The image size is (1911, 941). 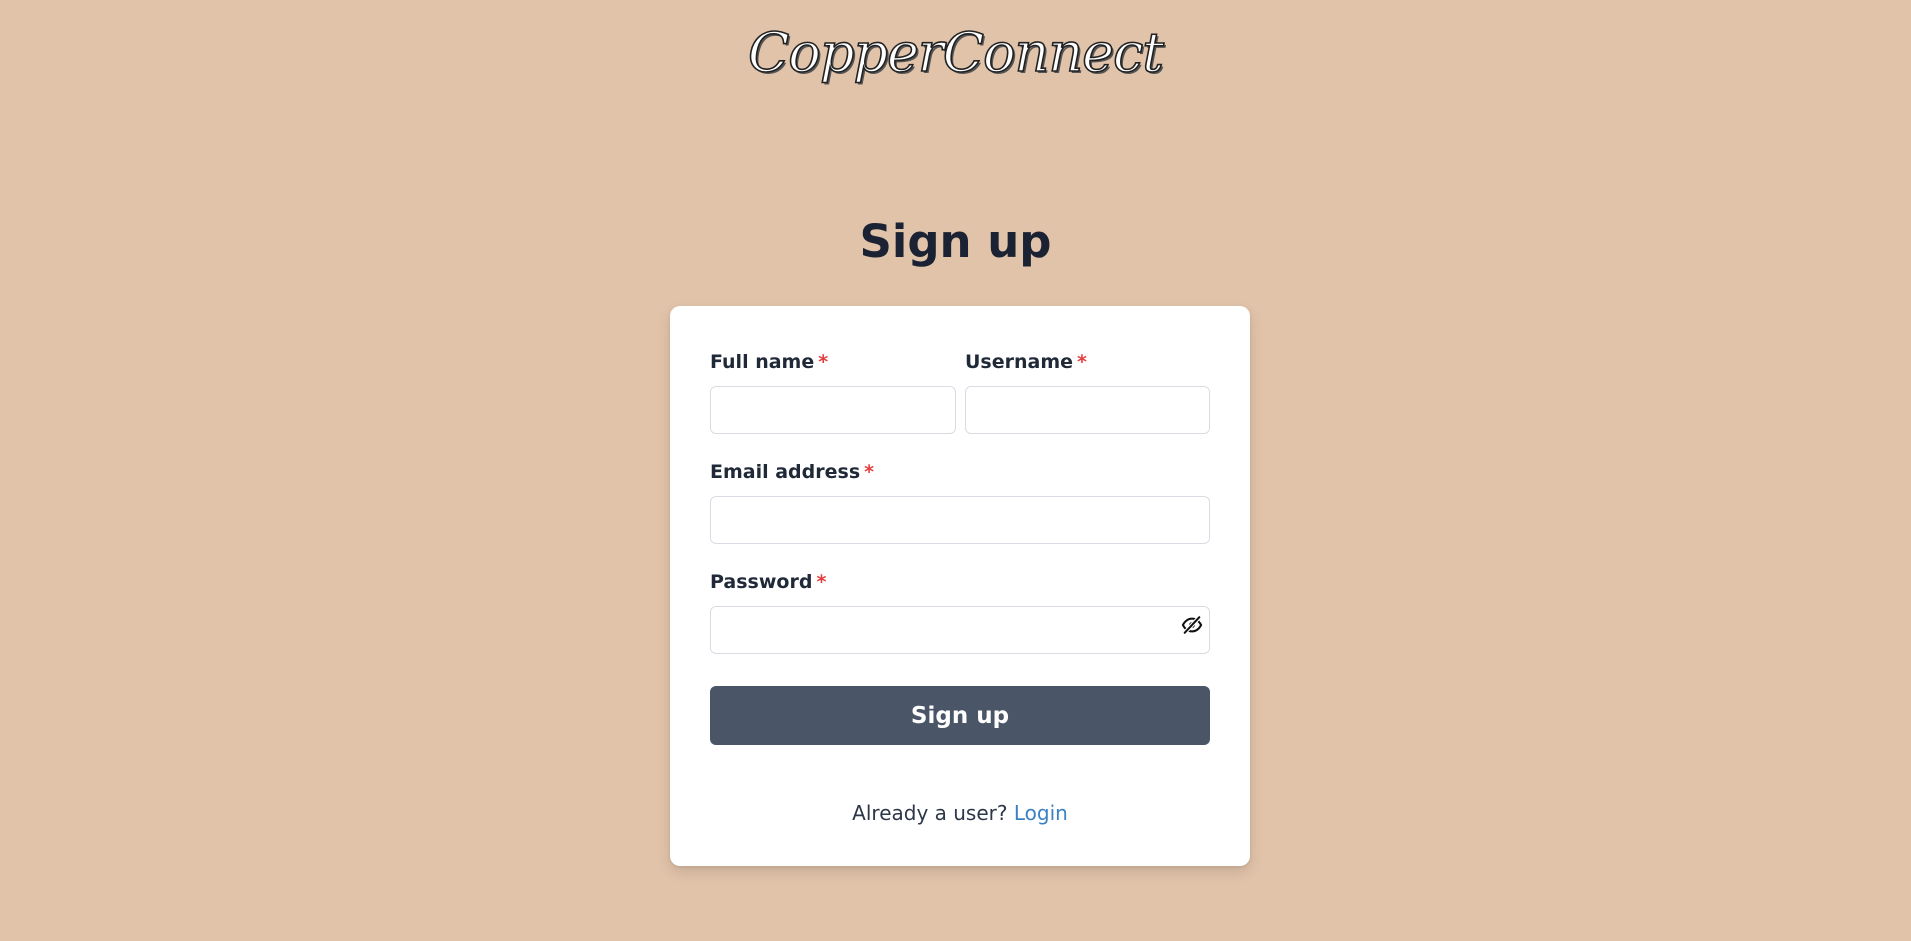 I want to click on login-prompt: Already a user? Login, so click(x=960, y=813).